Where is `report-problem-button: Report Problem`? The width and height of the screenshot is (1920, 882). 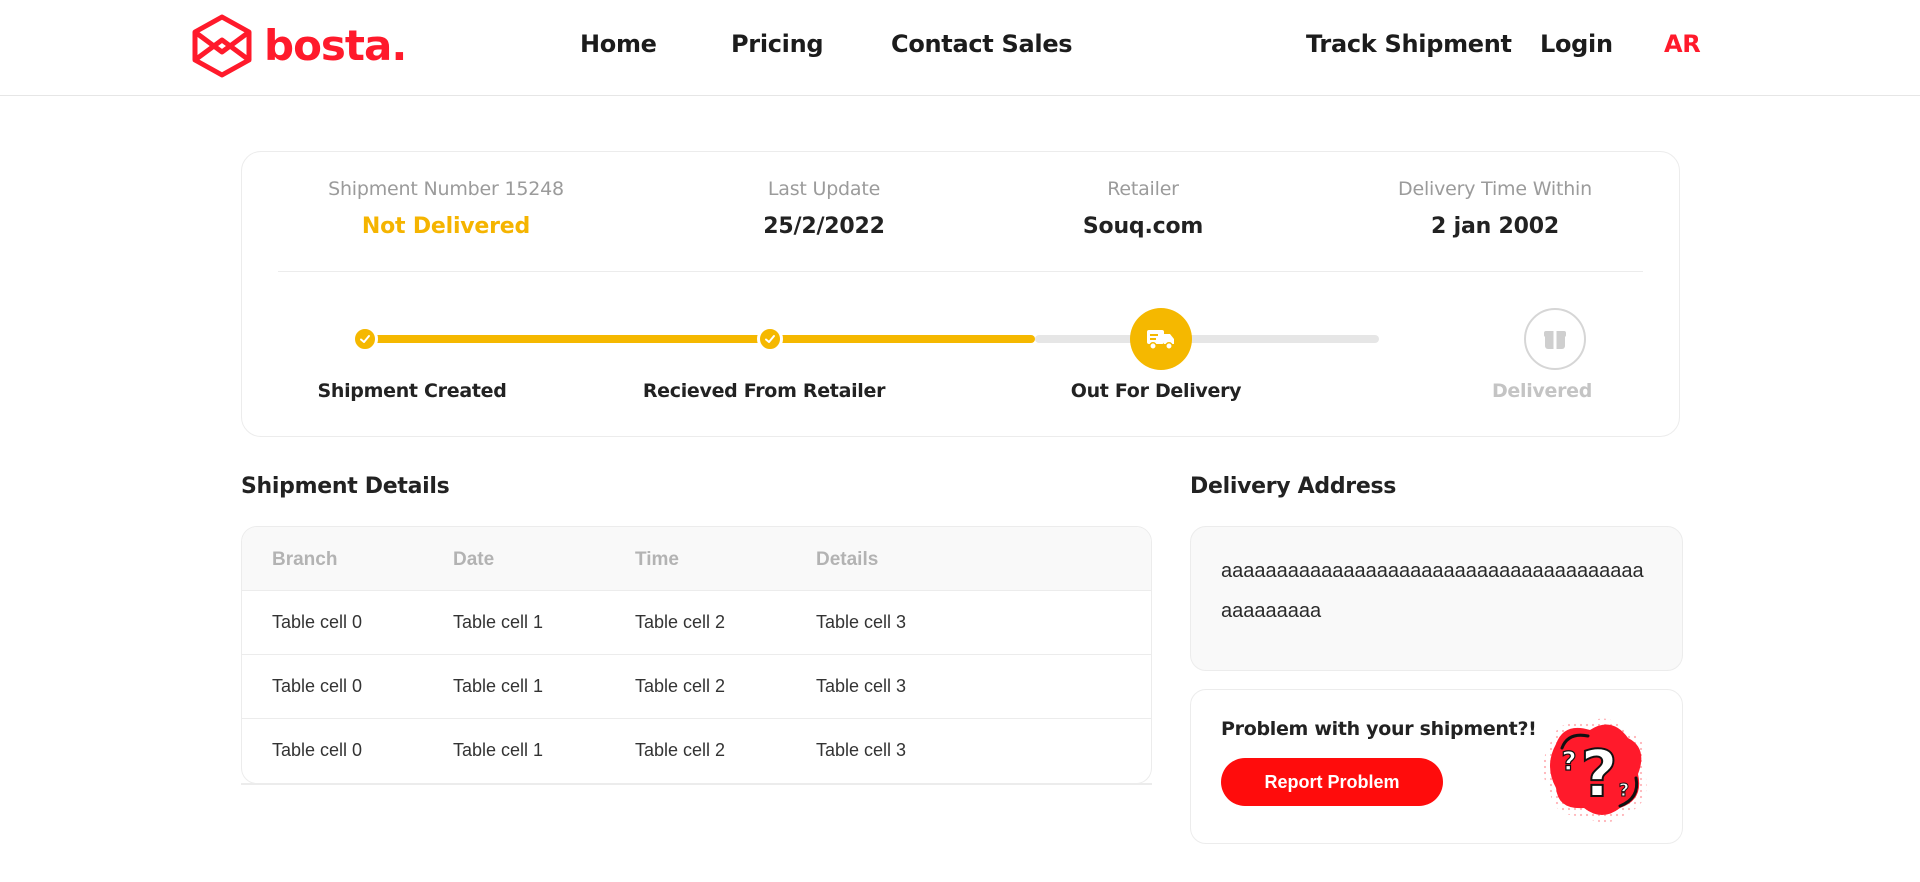 report-problem-button: Report Problem is located at coordinates (1332, 782).